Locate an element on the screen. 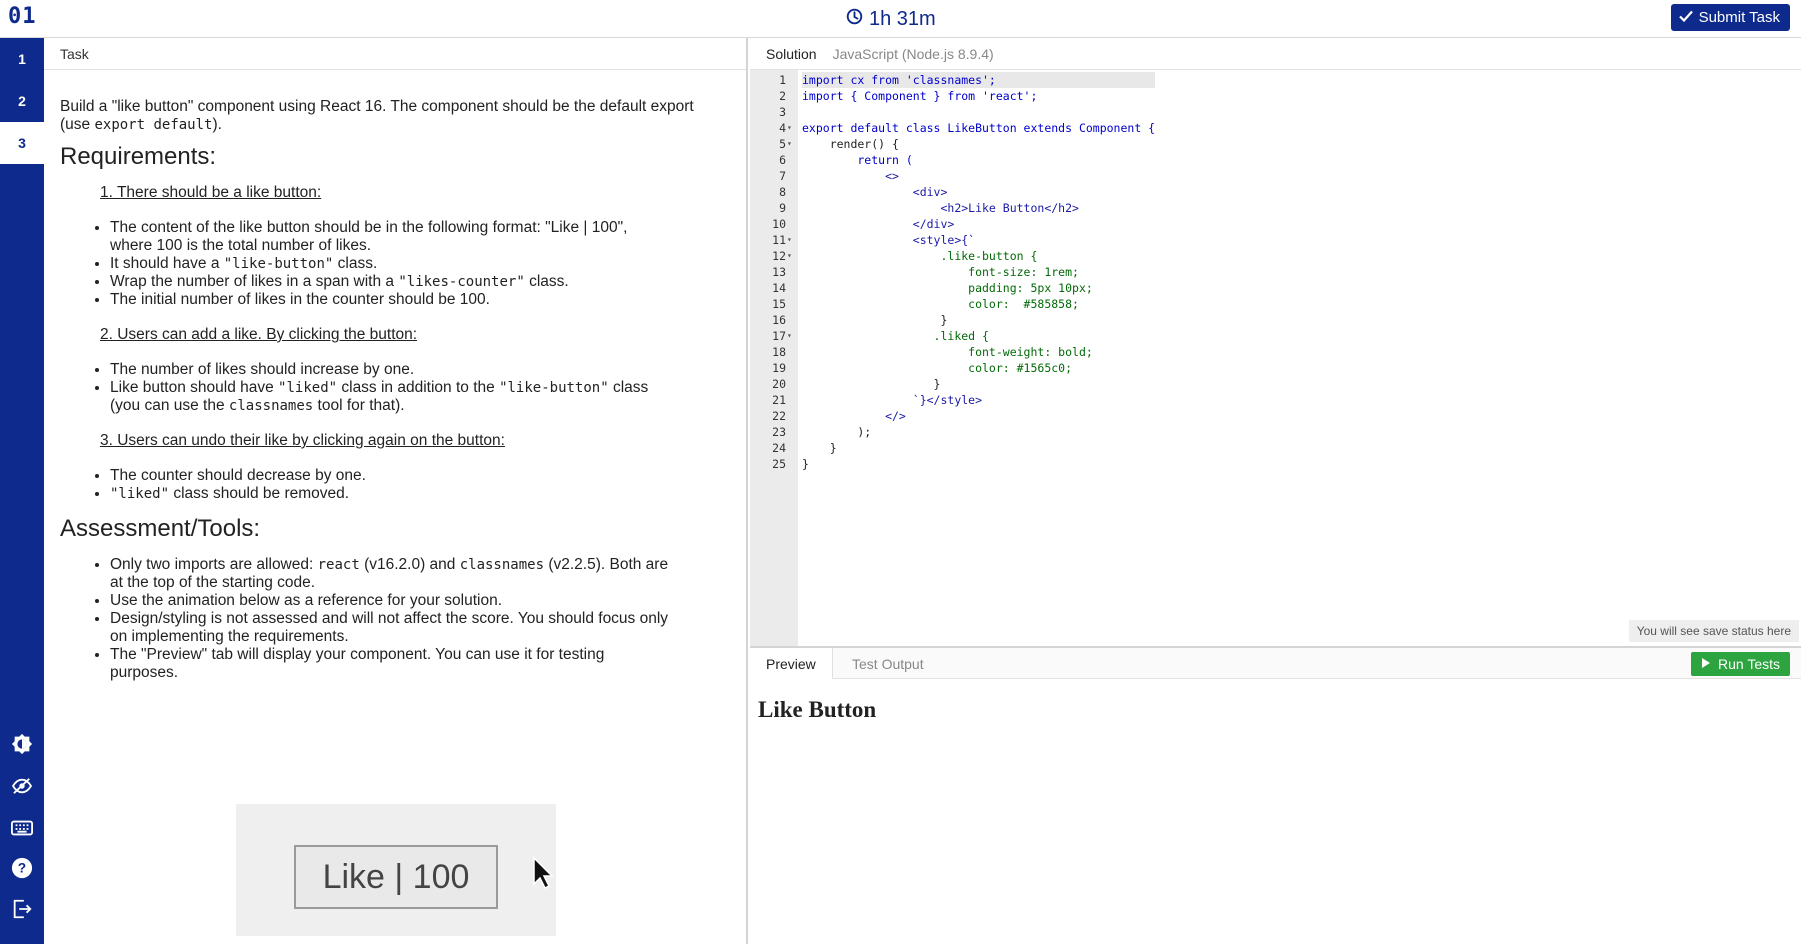 This screenshot has width=1801, height=944. exit-icon is located at coordinates (22, 909).